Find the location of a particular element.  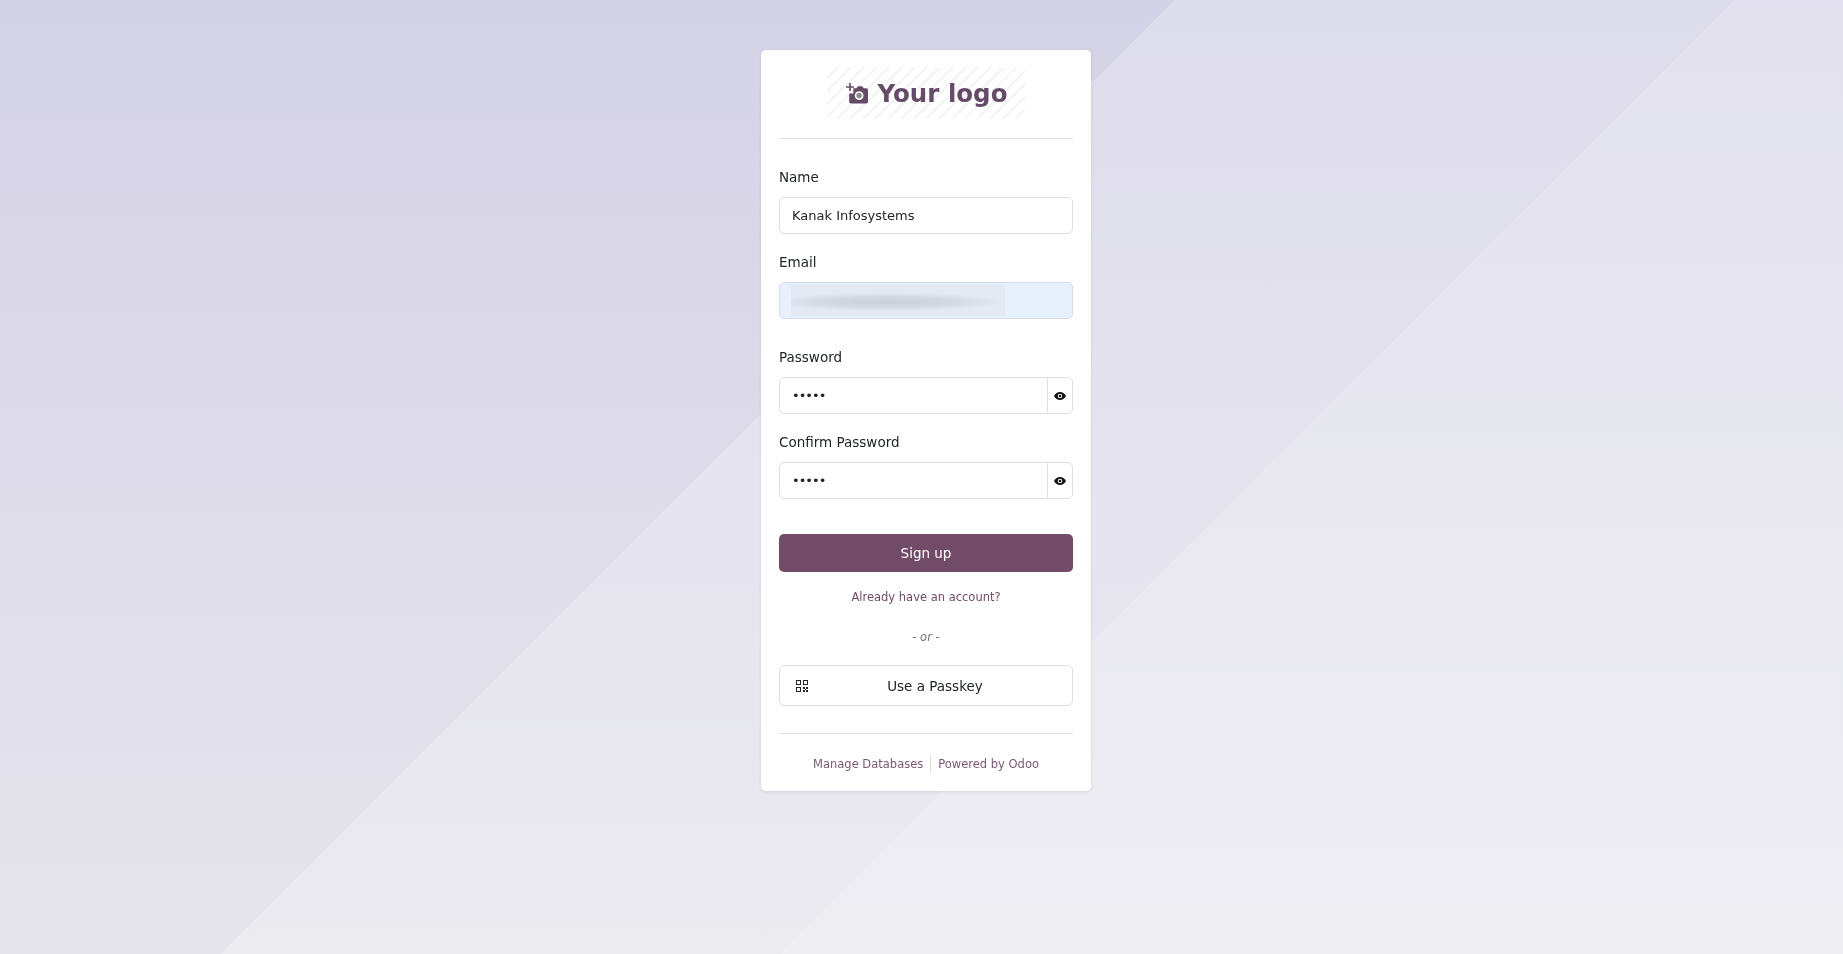

logo-text: Your logo is located at coordinates (942, 93).